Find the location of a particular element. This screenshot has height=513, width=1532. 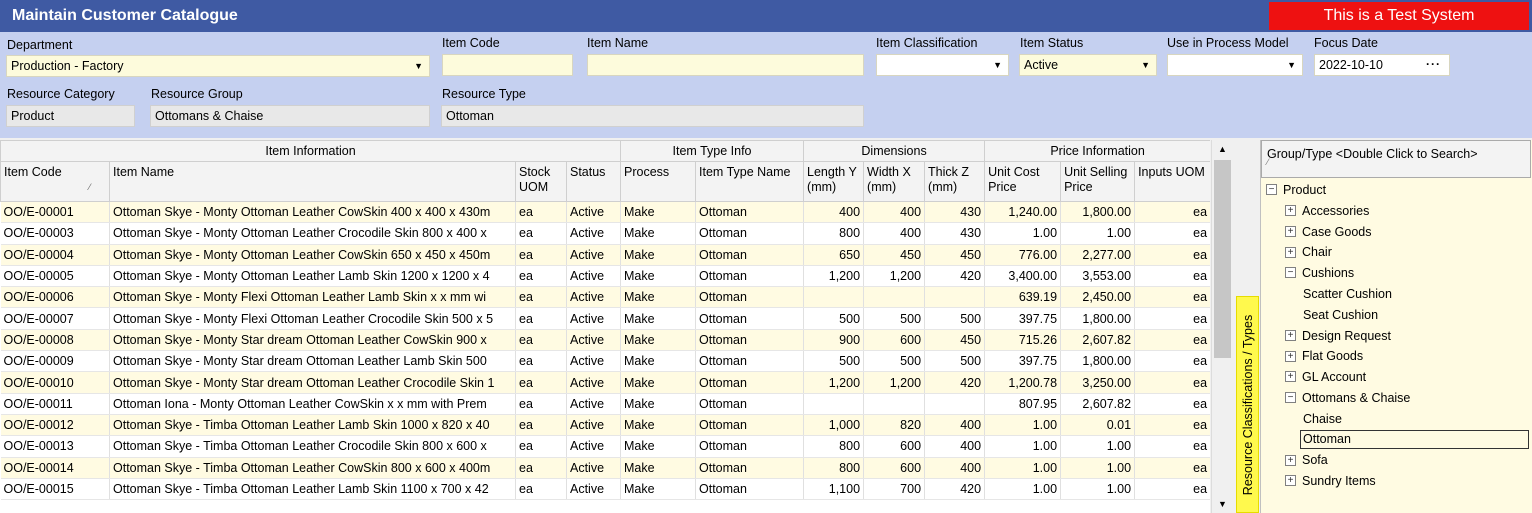

table-cell: 639.19 is located at coordinates (1023, 297).